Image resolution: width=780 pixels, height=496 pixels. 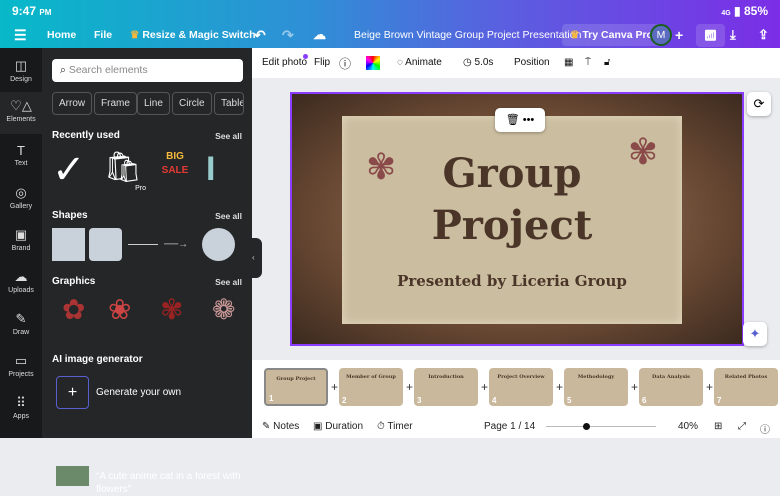 I want to click on try-pro-label: Try Canva Pro, so click(x=617, y=35).